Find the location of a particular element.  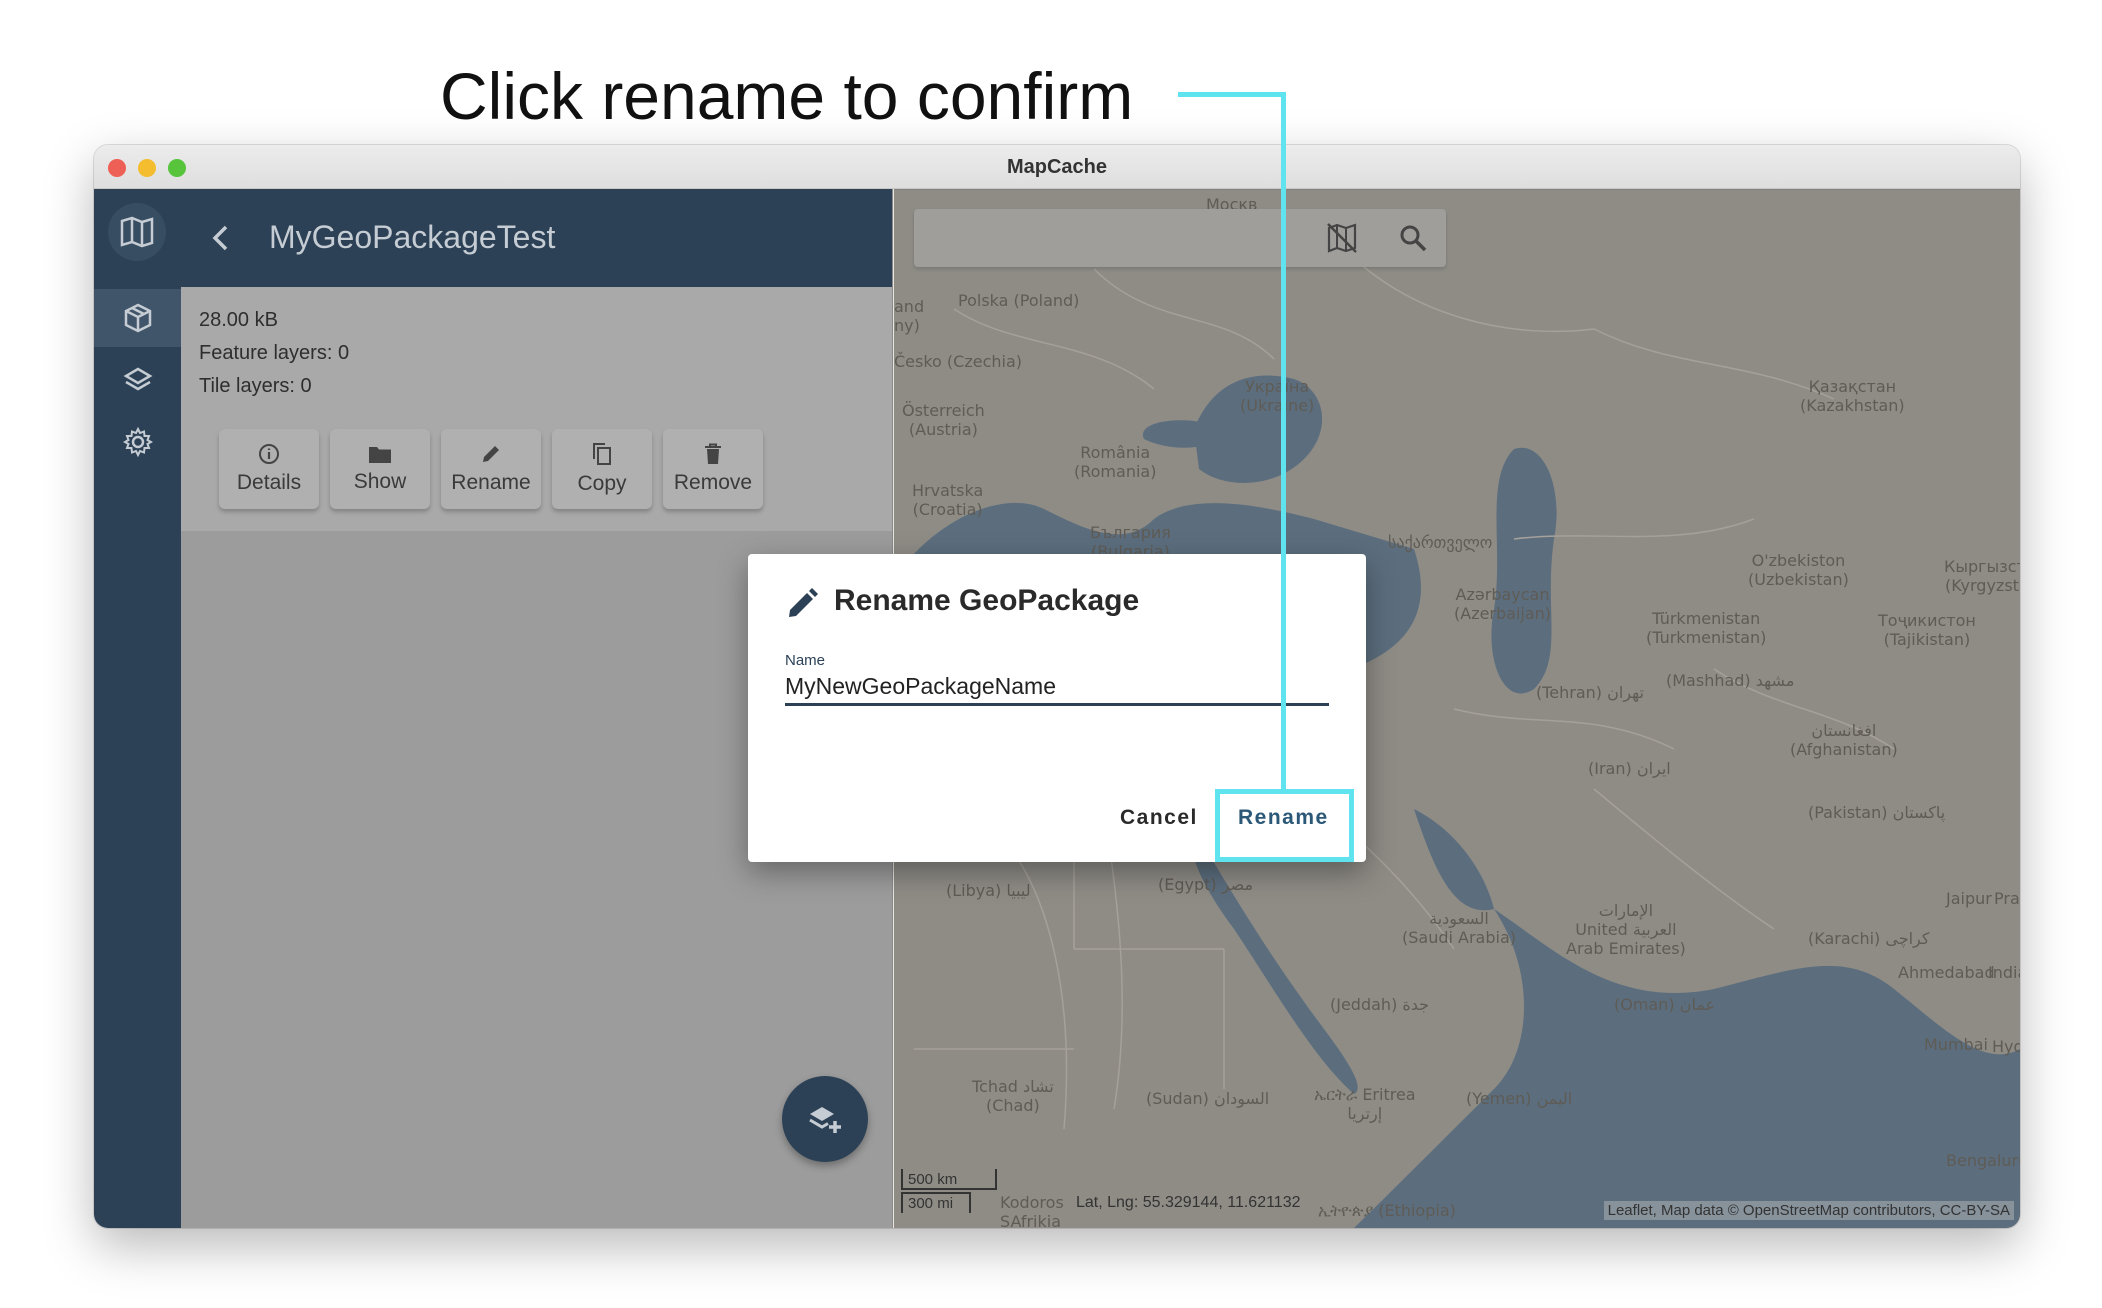

copy-label: Copy is located at coordinates (602, 483).